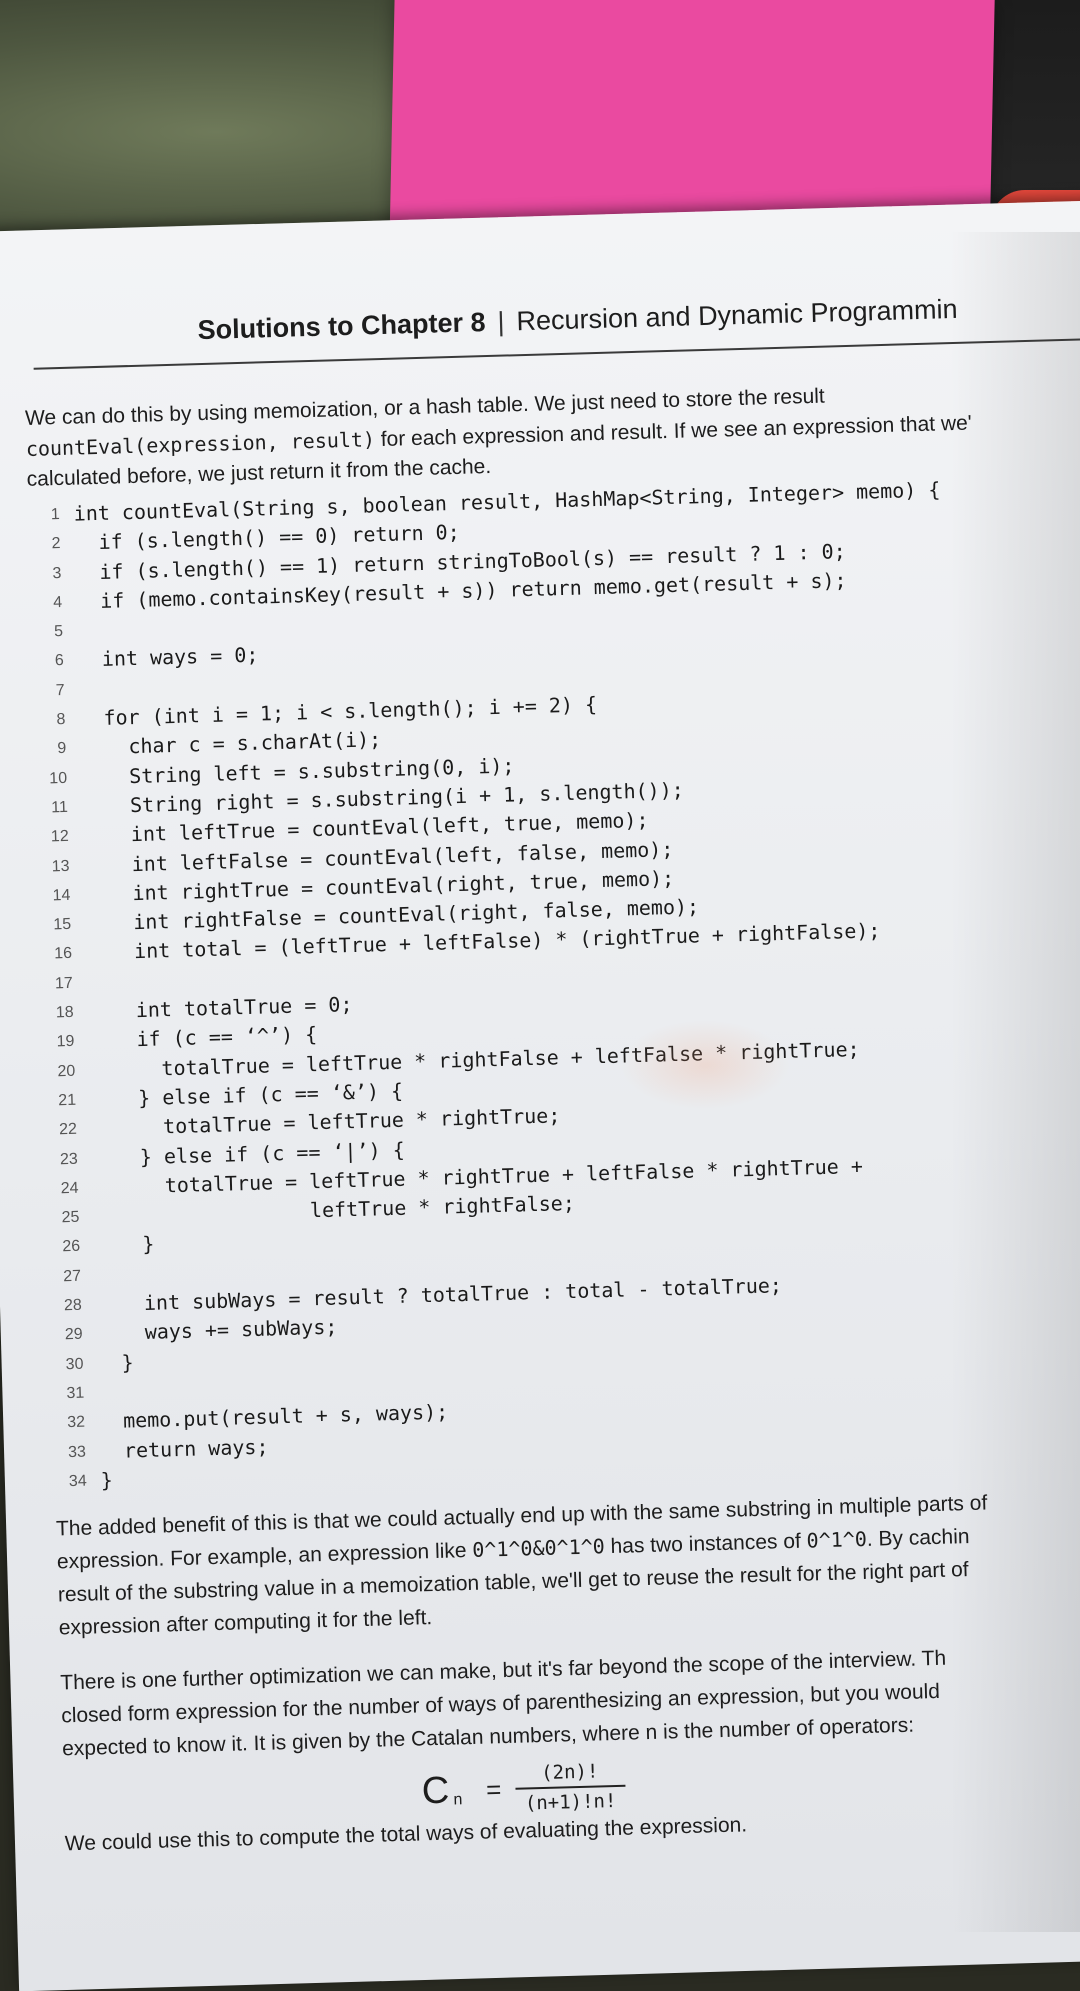 Image resolution: width=1080 pixels, height=1991 pixels. Describe the element at coordinates (71, 1247) in the screenshot. I see `line-number: 26` at that location.